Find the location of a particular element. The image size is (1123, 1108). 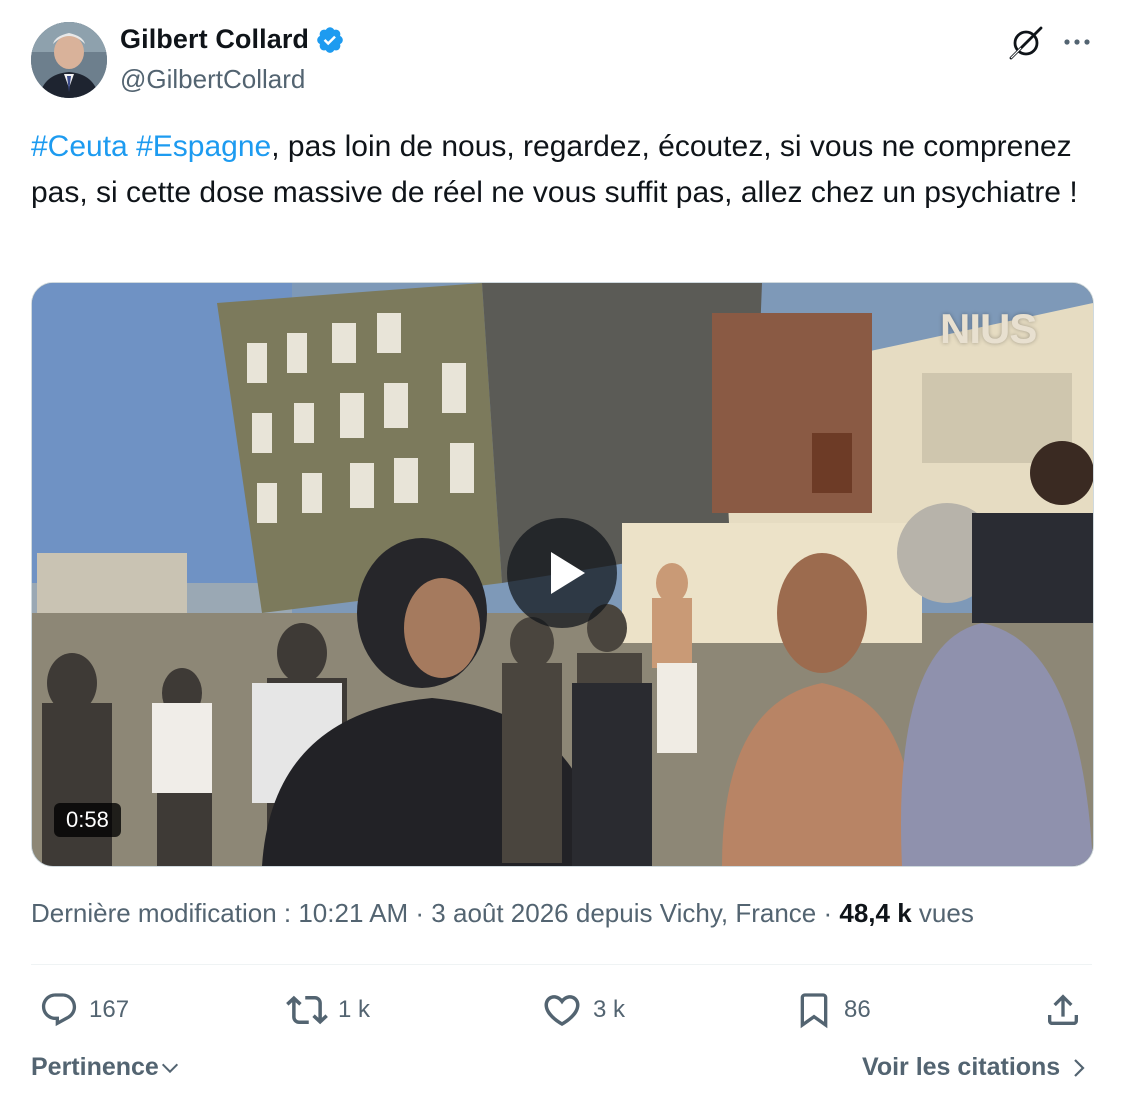

sort-label: Pertinence is located at coordinates (95, 1067).